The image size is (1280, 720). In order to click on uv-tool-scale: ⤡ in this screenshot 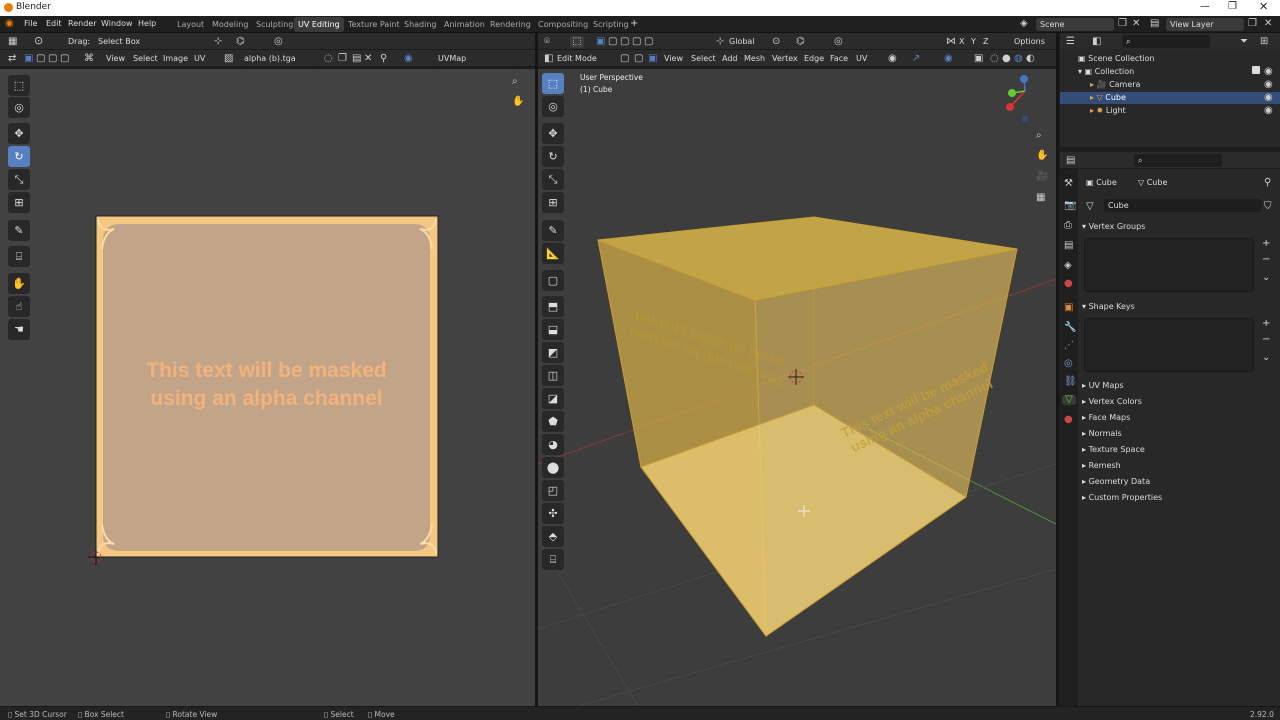, I will do `click(19, 179)`.